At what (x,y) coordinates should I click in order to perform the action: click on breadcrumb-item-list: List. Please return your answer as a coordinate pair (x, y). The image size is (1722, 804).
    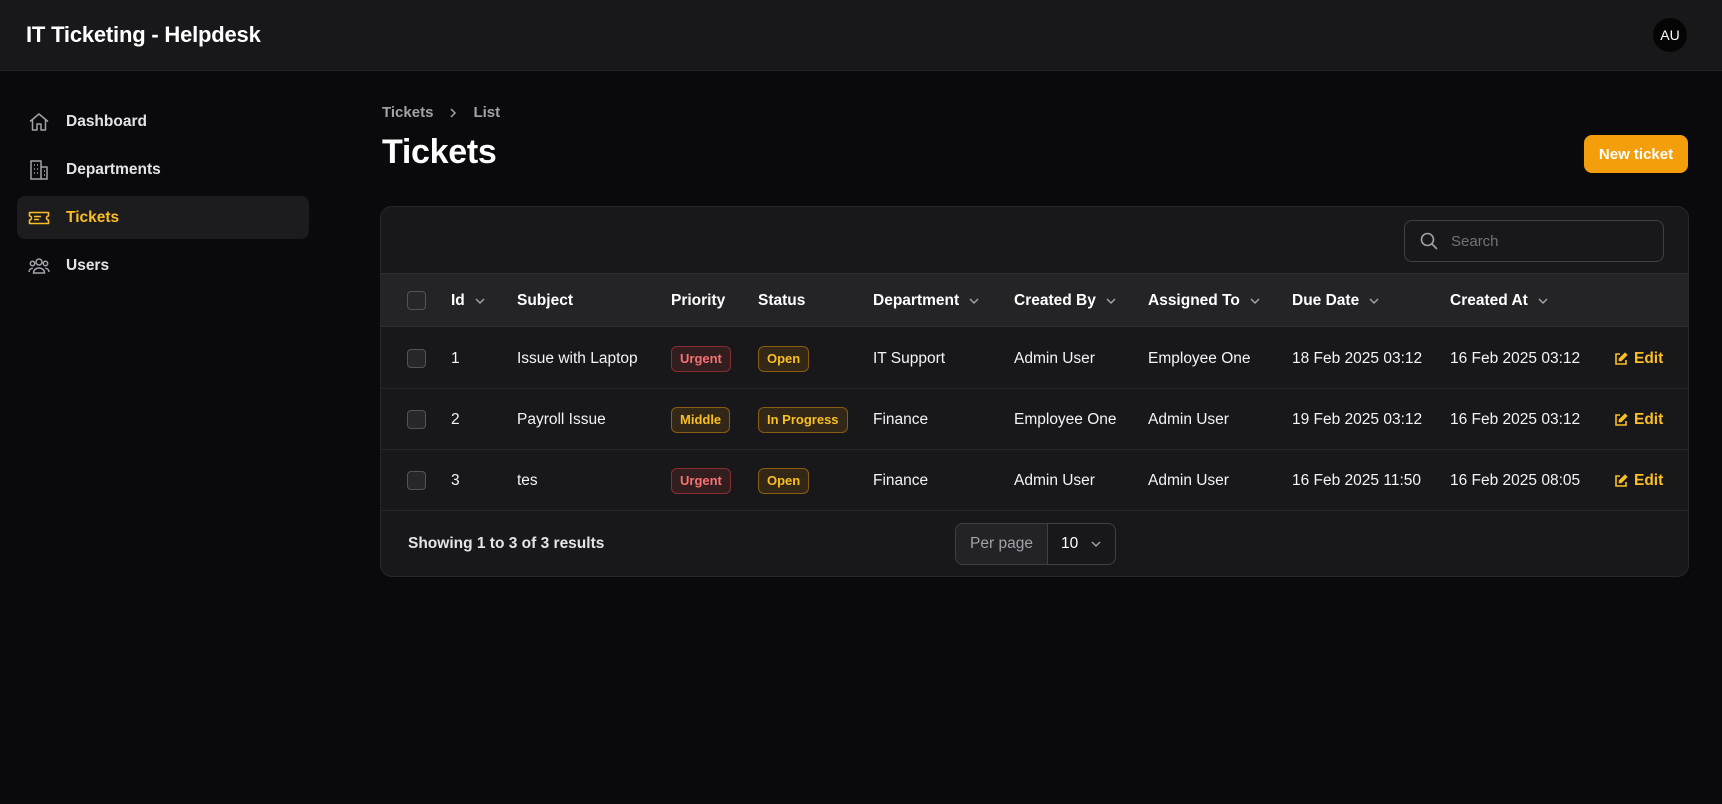
    Looking at the image, I should click on (487, 112).